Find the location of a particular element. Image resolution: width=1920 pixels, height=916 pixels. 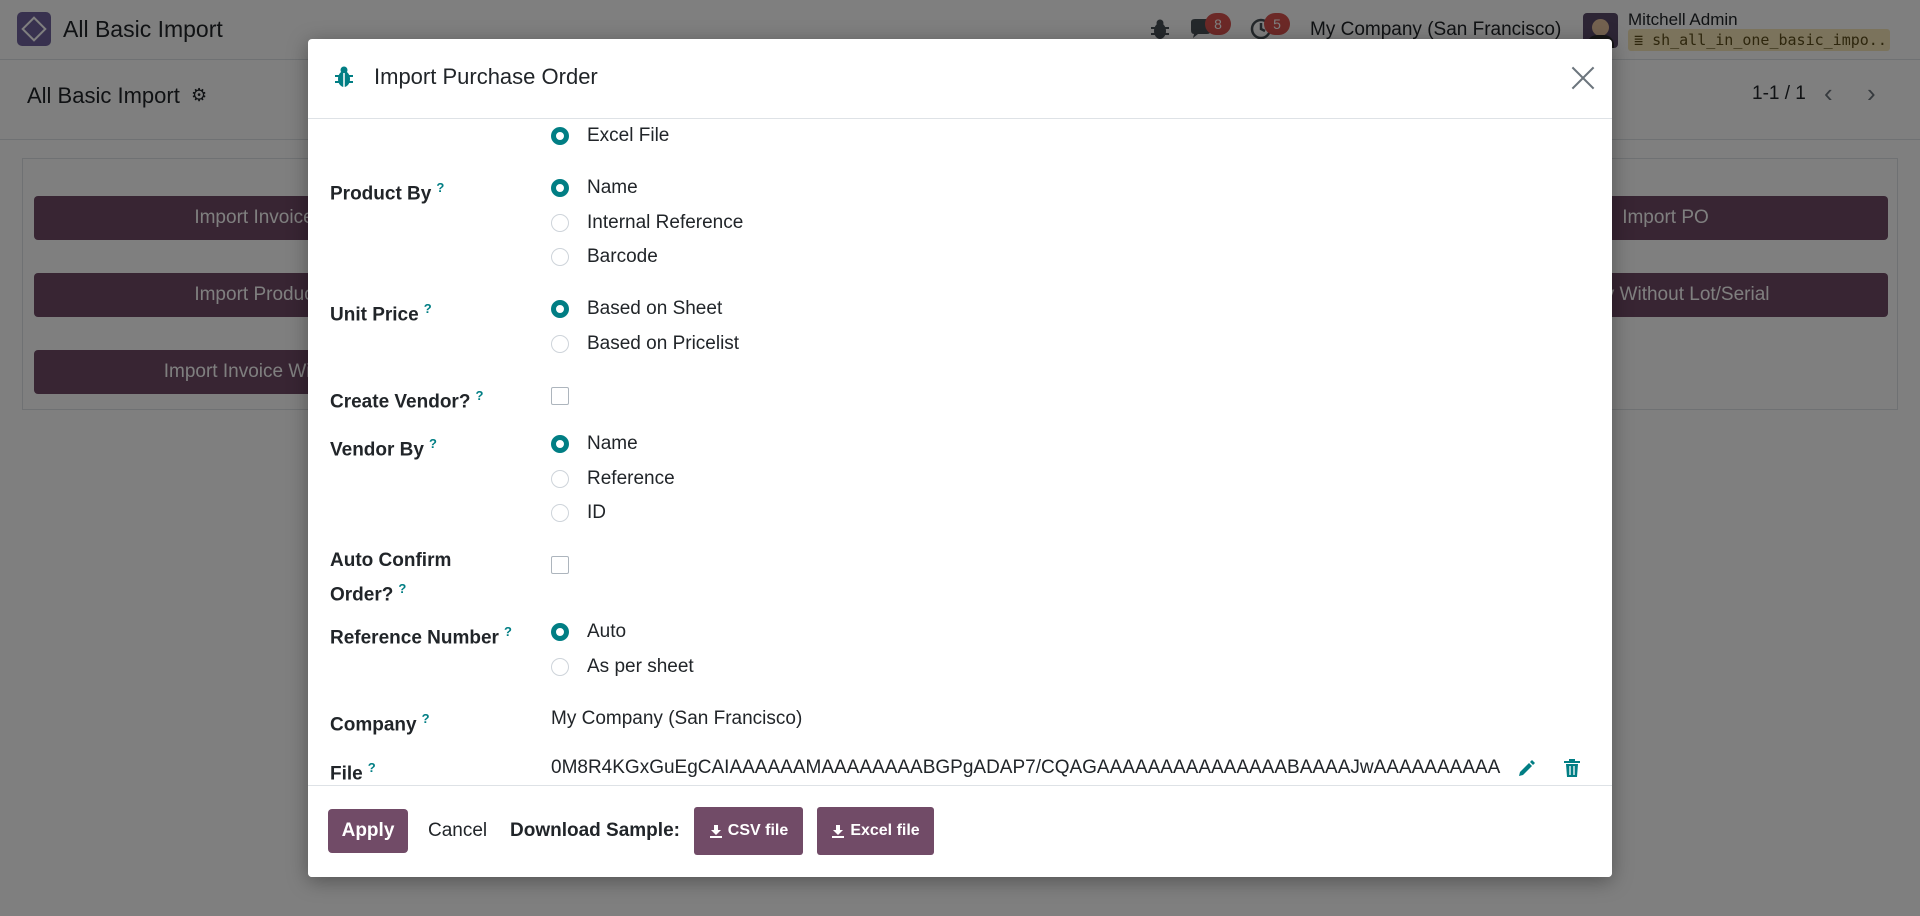

radio-label: Auto is located at coordinates (607, 631).